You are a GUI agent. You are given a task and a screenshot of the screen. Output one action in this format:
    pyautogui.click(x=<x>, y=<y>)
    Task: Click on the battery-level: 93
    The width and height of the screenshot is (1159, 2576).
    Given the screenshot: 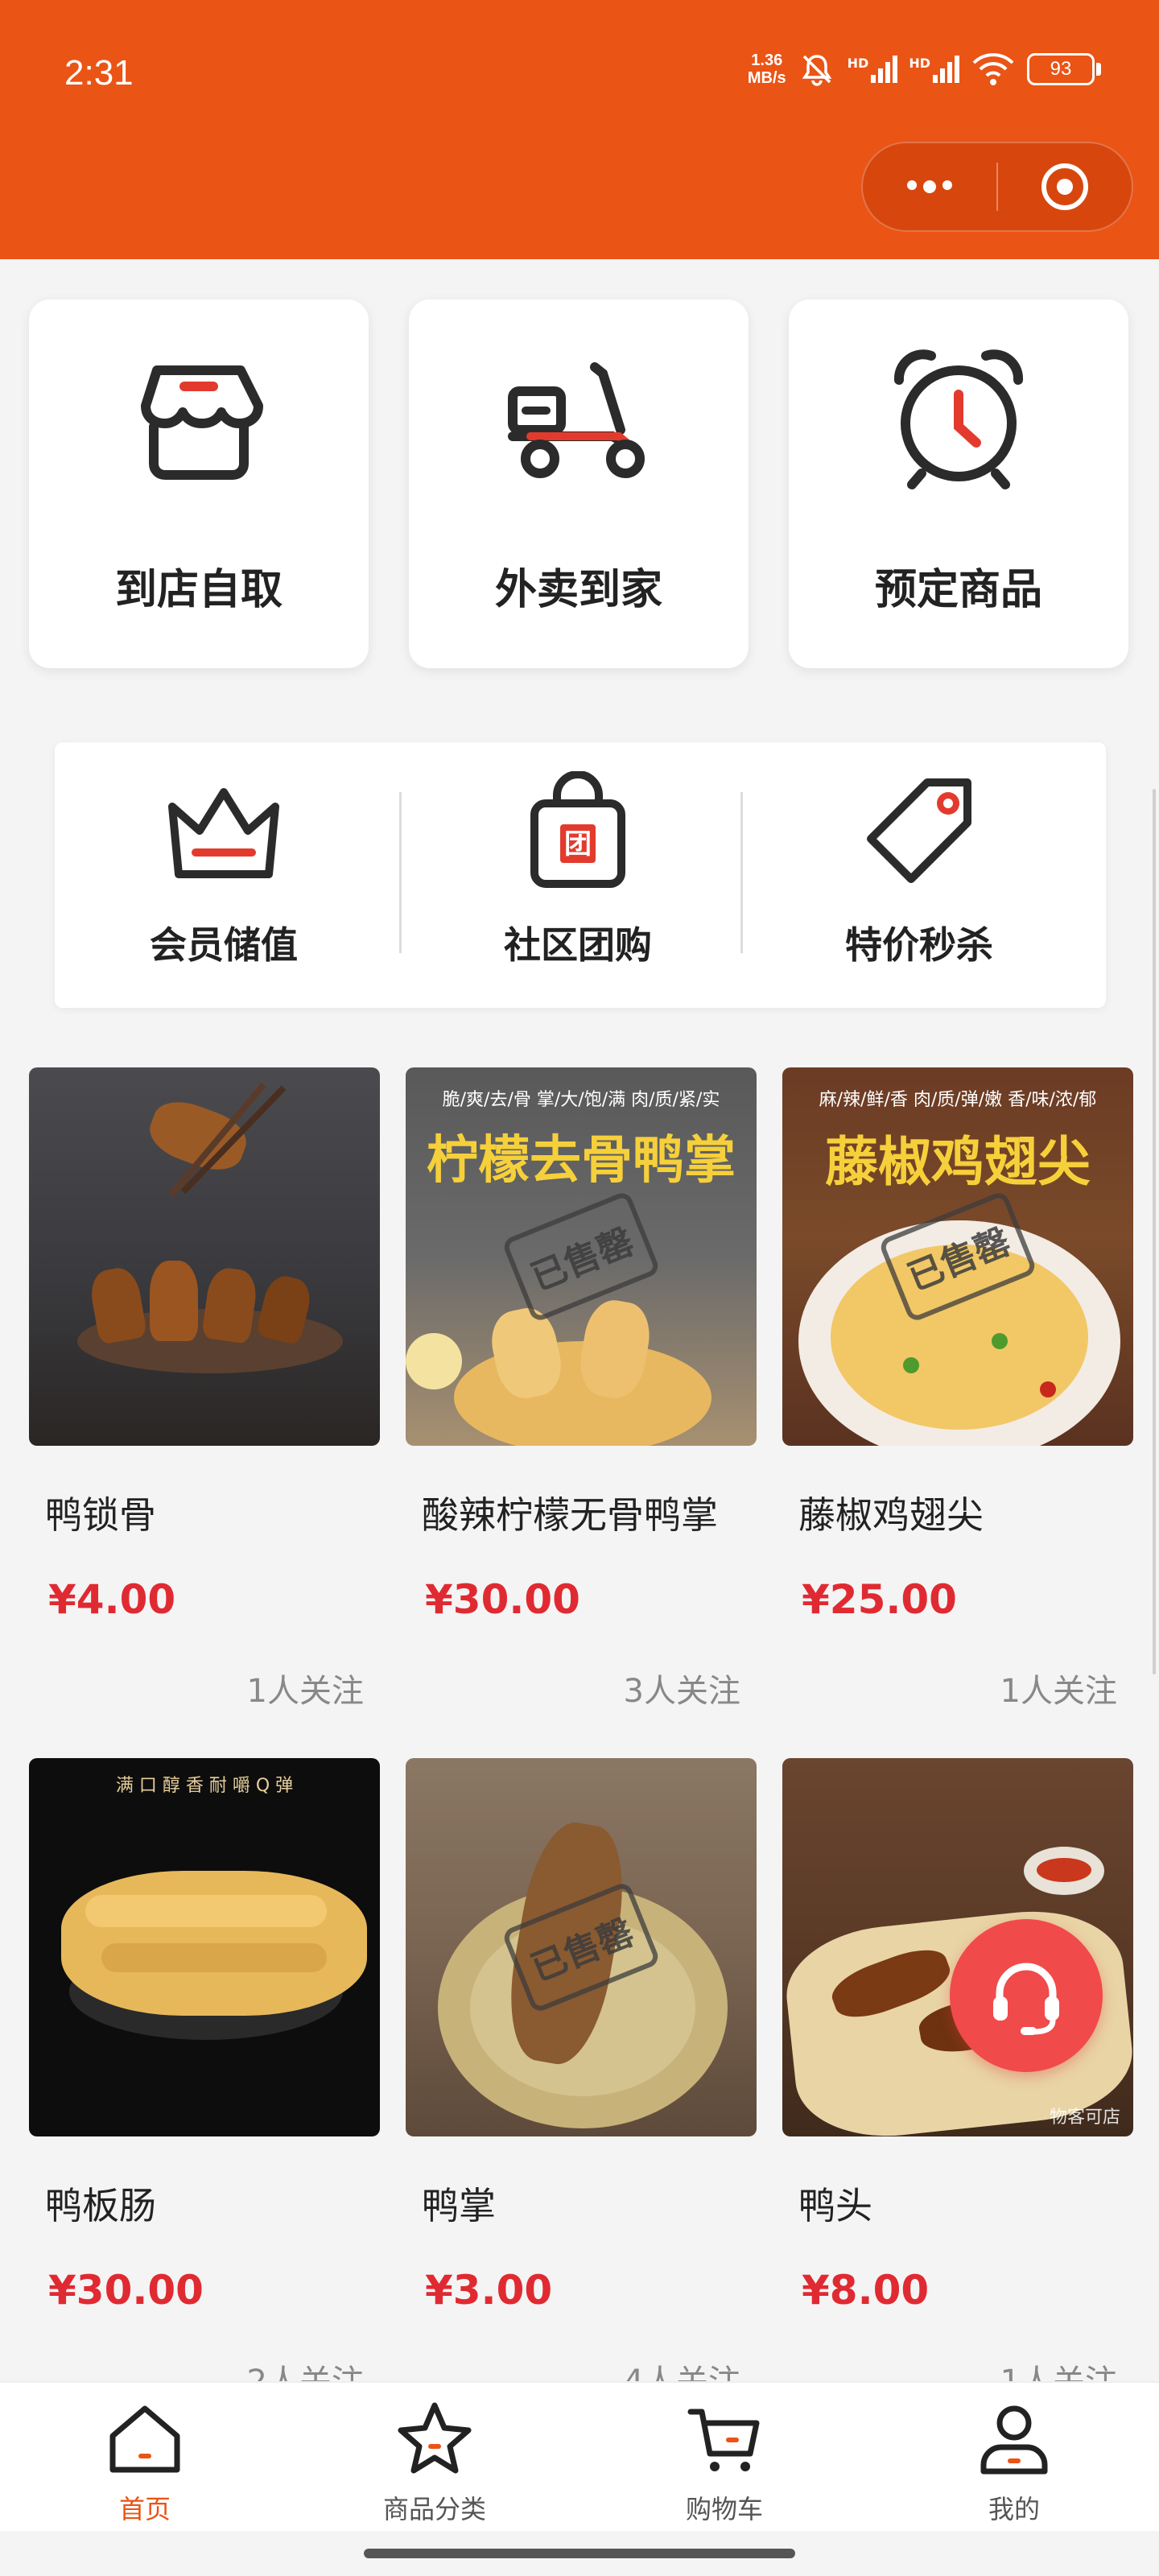 What is the action you would take?
    pyautogui.click(x=1061, y=69)
    